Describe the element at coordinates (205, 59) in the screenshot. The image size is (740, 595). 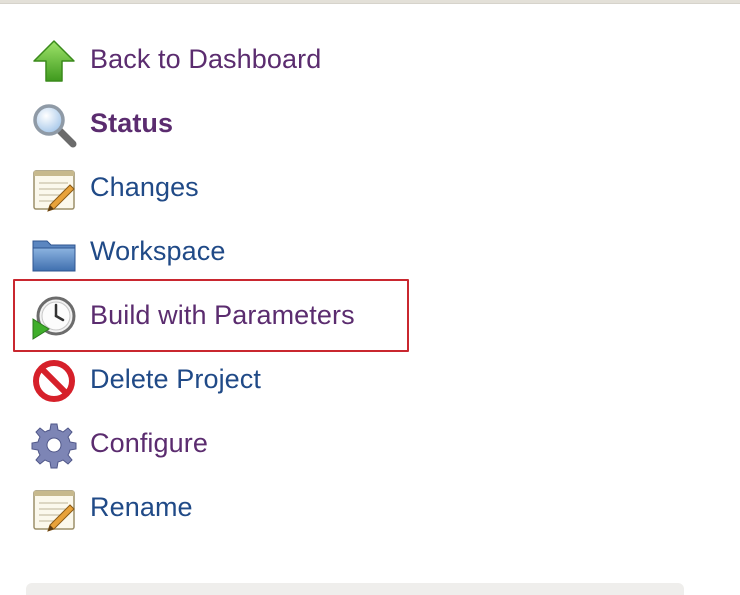
I see `sidebar-item-label: Back to Dashboard` at that location.